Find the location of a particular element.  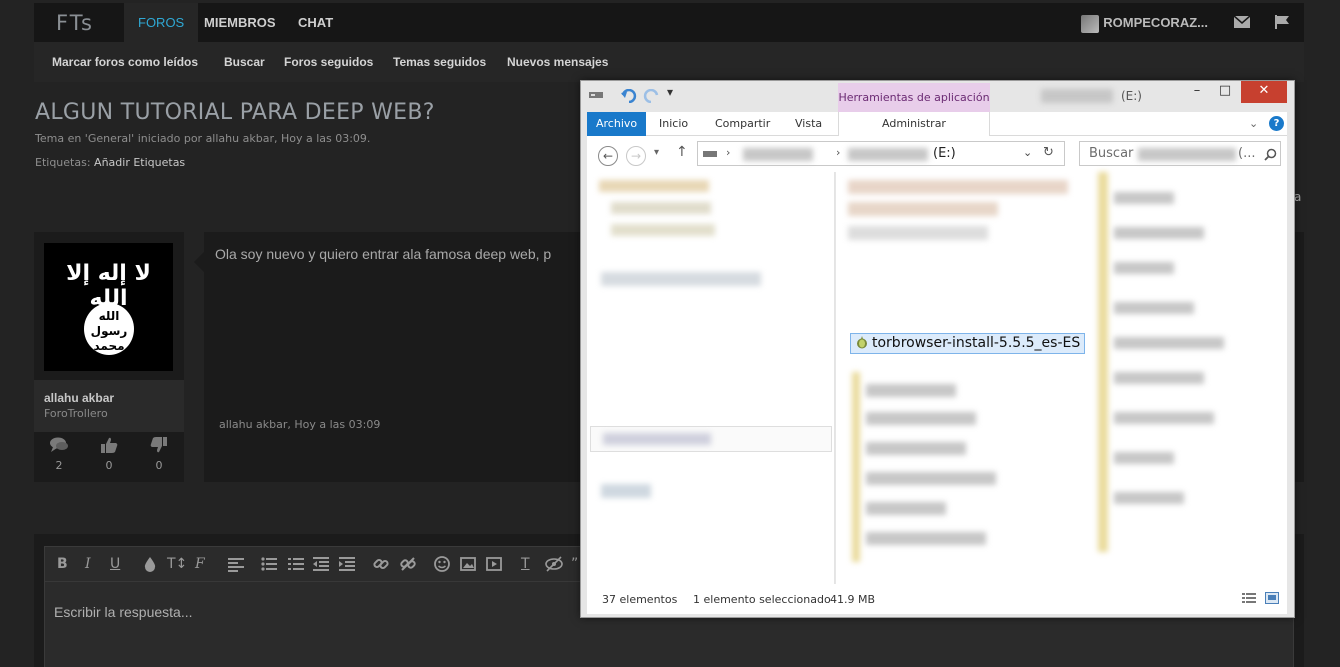

item-count: 37 elementos is located at coordinates (640, 599).